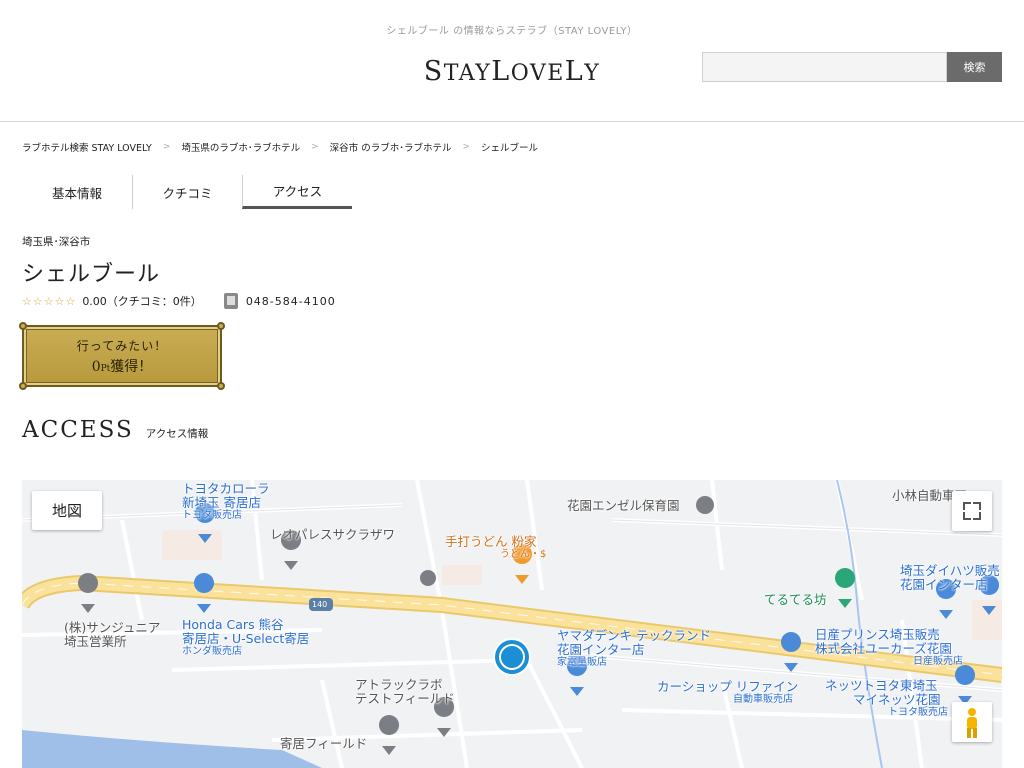 This screenshot has height=768, width=1024. Describe the element at coordinates (105, 368) in the screenshot. I see `points-unit: Pt` at that location.